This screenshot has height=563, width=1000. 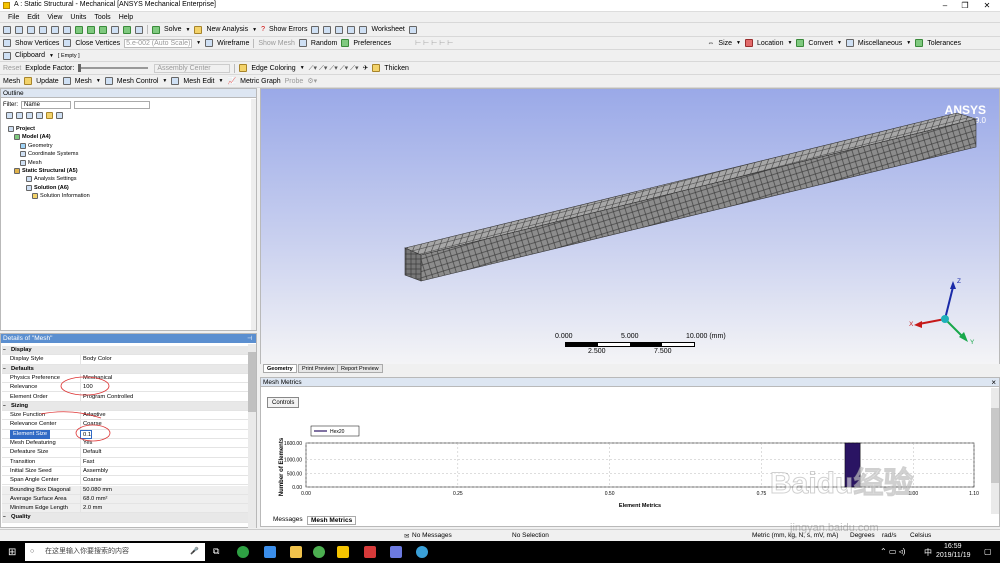 I want to click on app-workbench-icon, so click(x=396, y=552).